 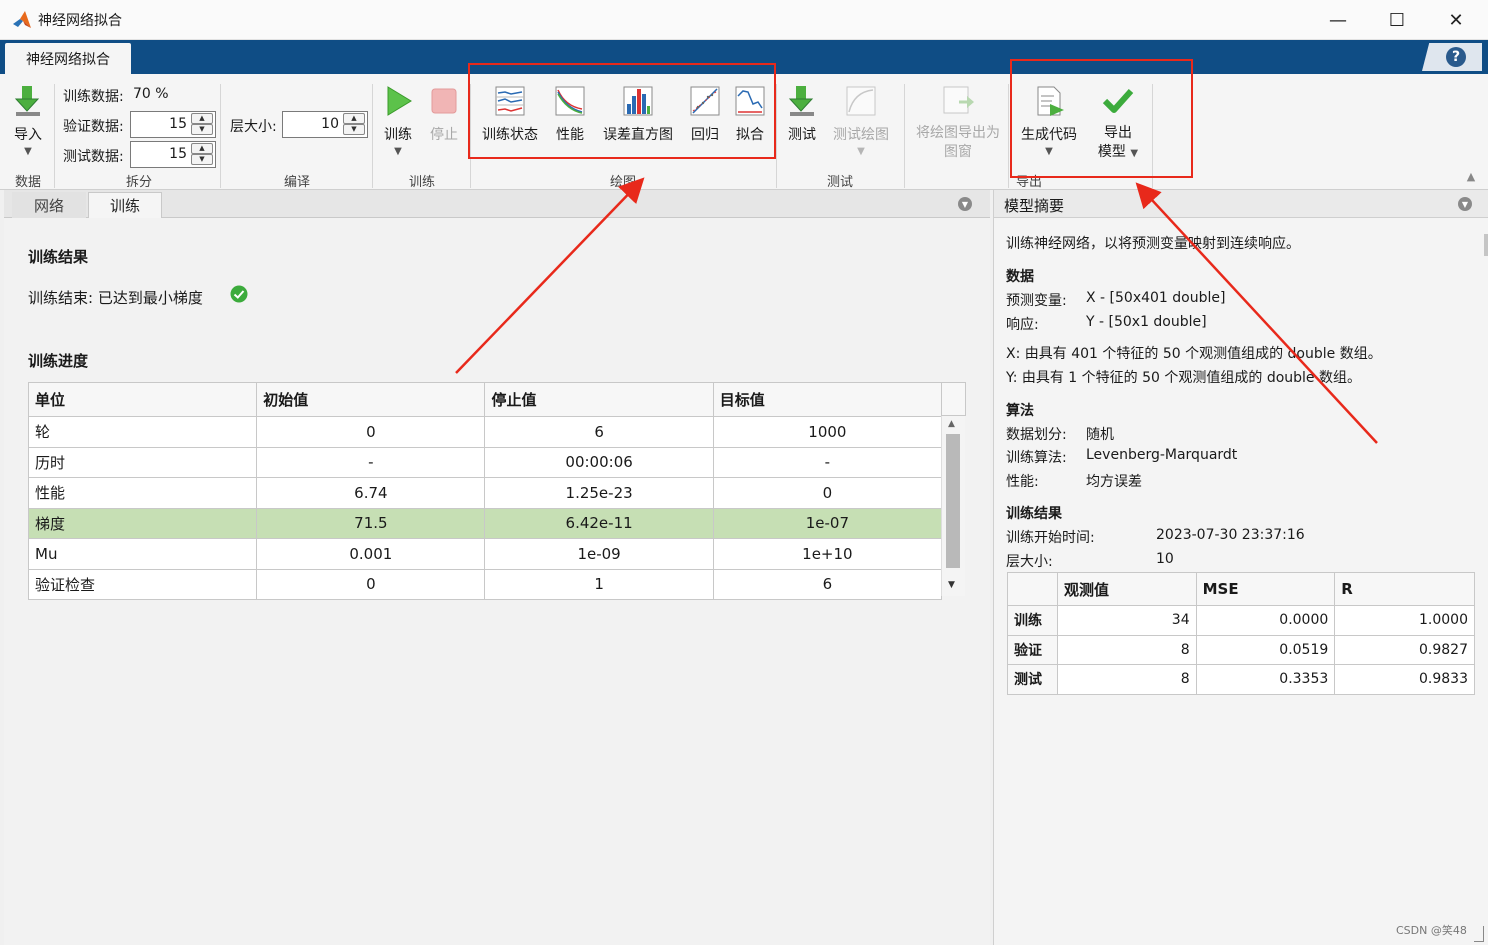 What do you see at coordinates (142, 493) in the screenshot?
I see `table-cell: 性能` at bounding box center [142, 493].